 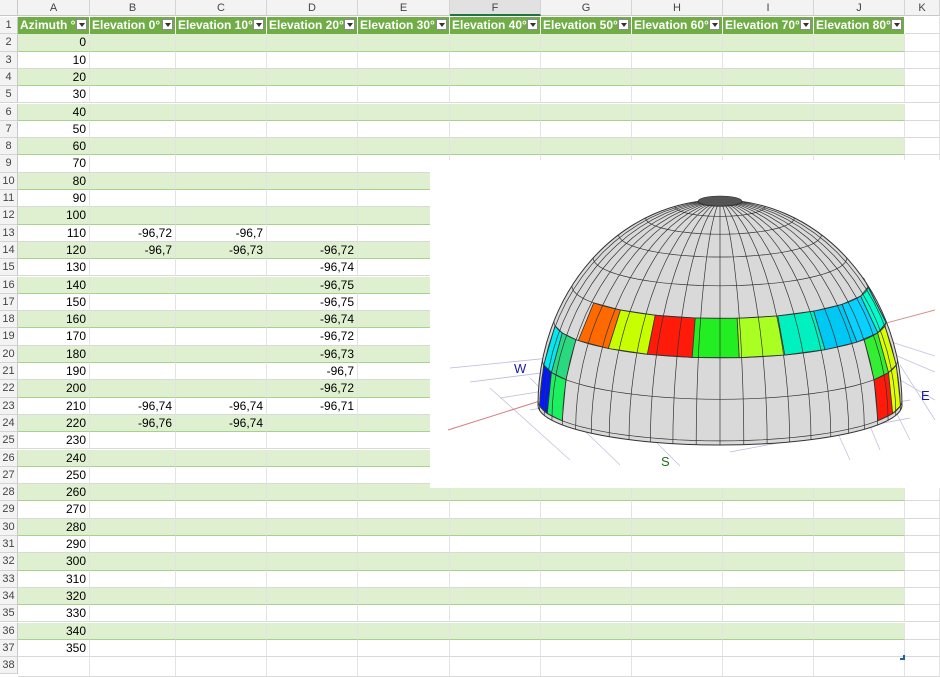 I want to click on row-header: 23, so click(x=9, y=406).